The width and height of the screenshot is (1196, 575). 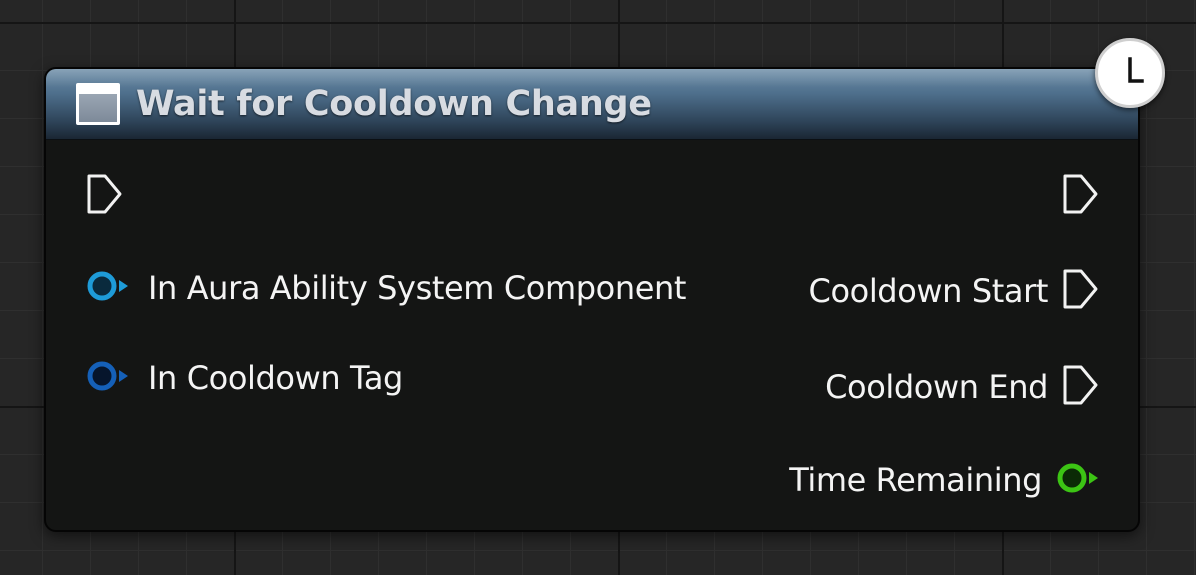 I want to click on exec-input-pin, so click(x=105, y=196).